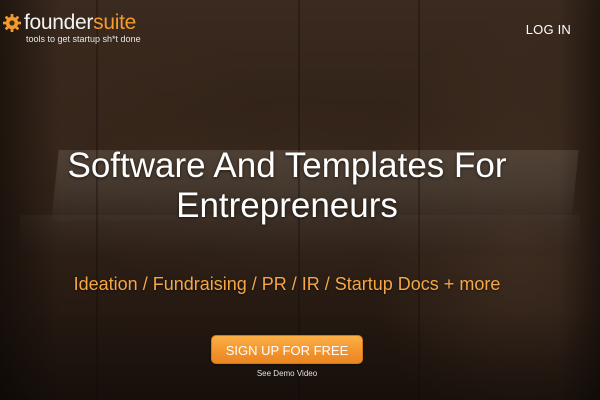 Image resolution: width=600 pixels, height=400 pixels. I want to click on hero-headline-line1: Software And Templates For, so click(287, 165).